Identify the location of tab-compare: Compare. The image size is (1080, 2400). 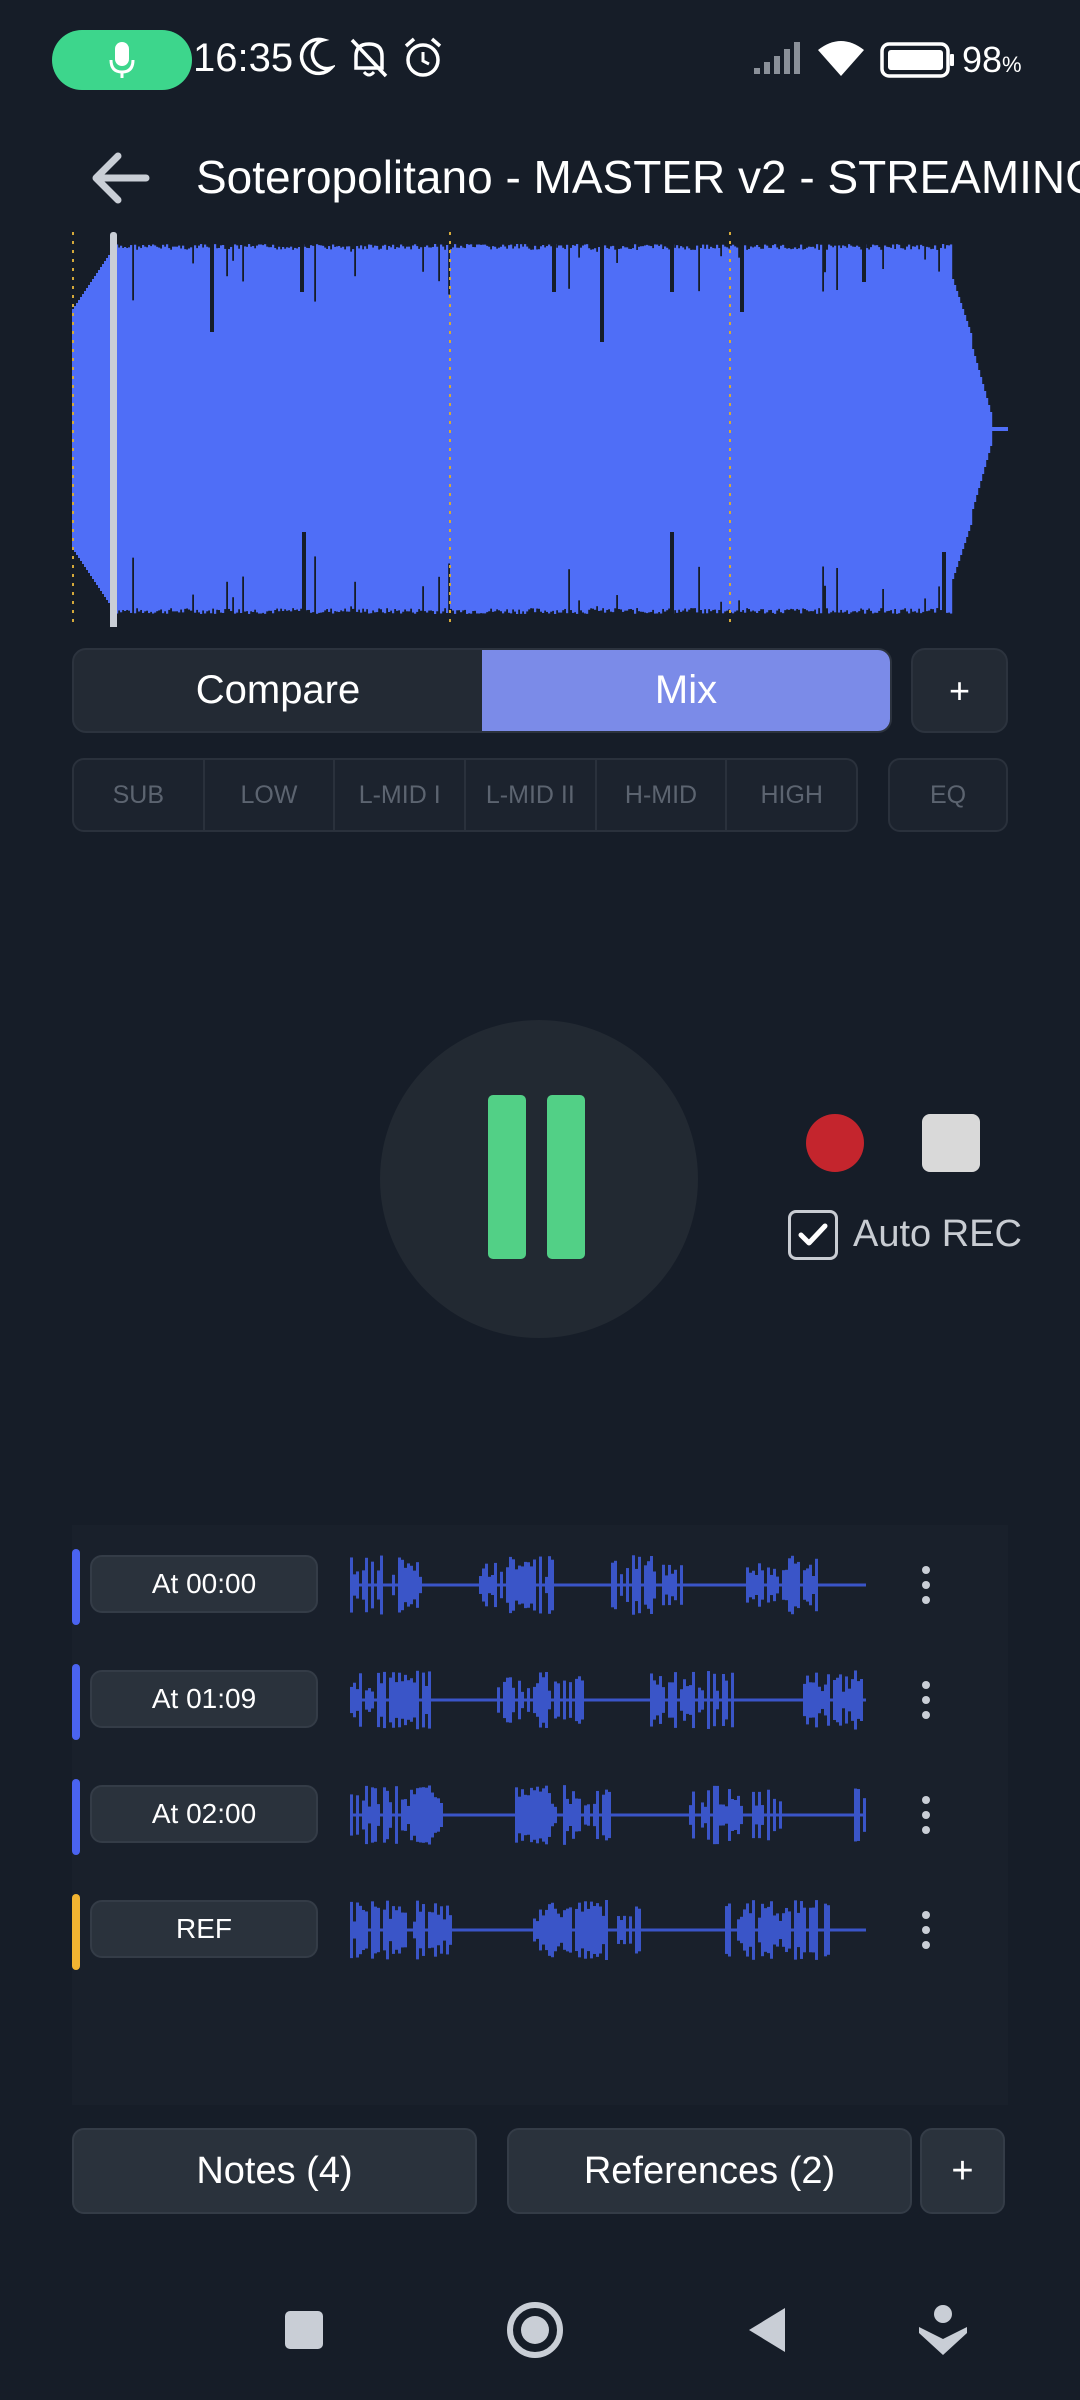
(278, 690).